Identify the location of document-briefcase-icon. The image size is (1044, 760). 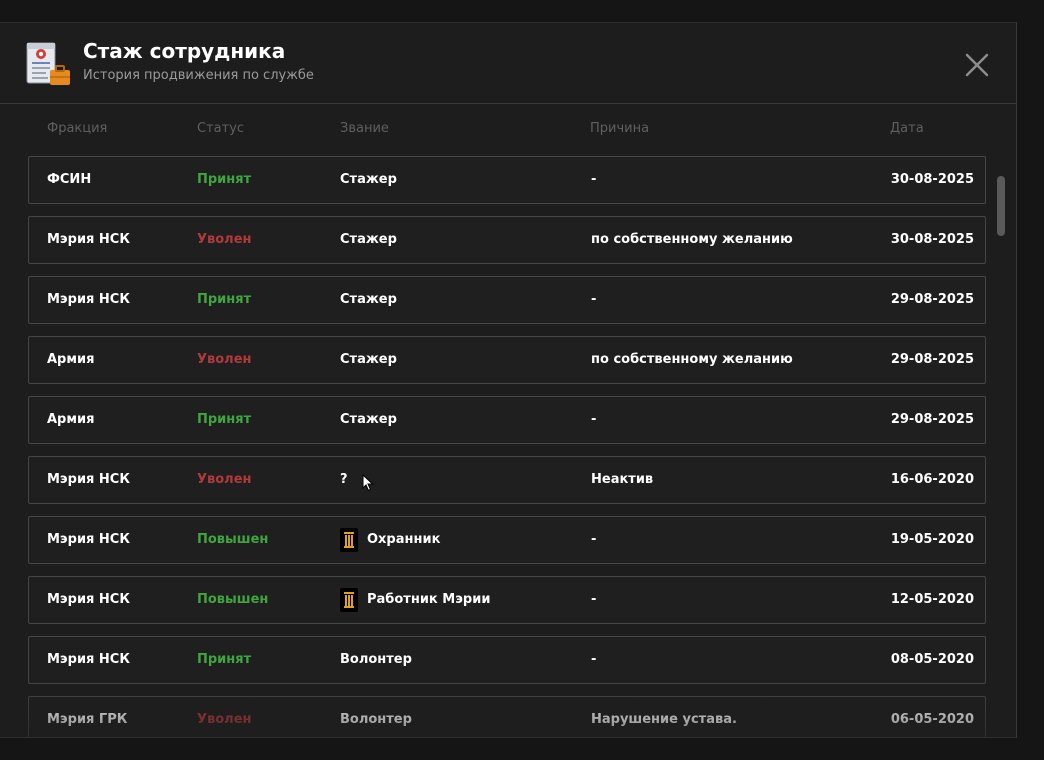
(48, 63).